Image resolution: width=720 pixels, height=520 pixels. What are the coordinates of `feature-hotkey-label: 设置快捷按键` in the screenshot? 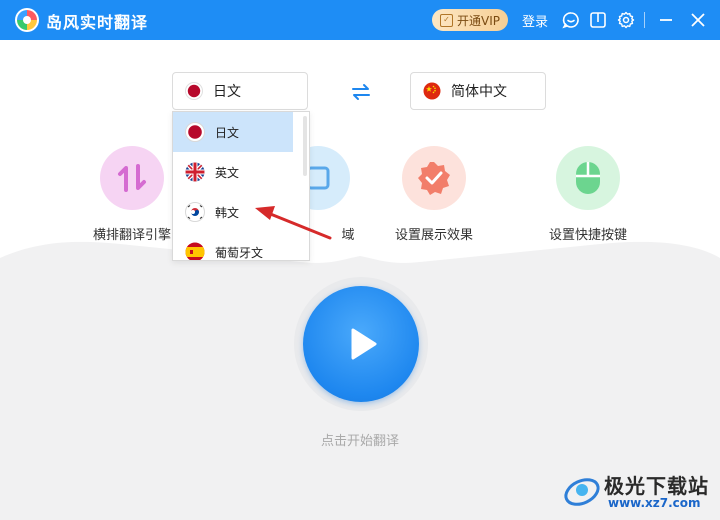 It's located at (587, 235).